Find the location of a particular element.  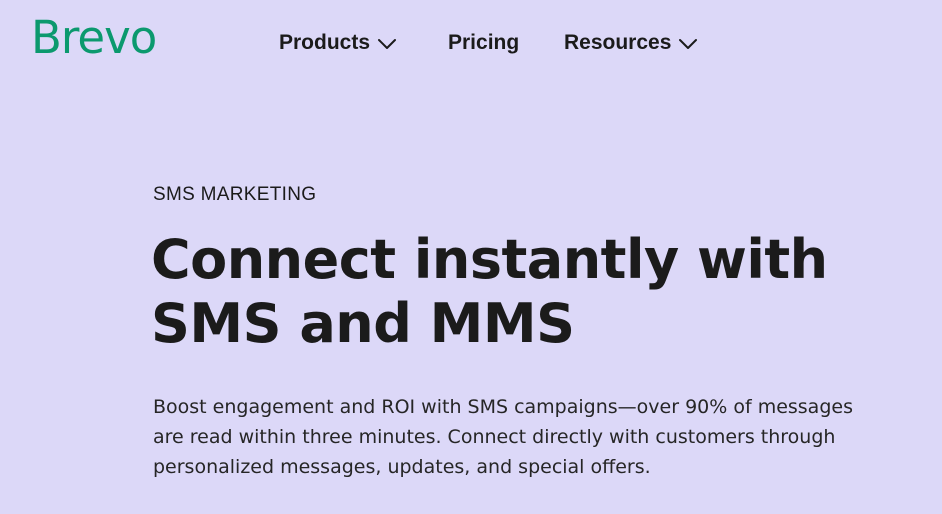

brevo-logo: Brevo is located at coordinates (94, 38).